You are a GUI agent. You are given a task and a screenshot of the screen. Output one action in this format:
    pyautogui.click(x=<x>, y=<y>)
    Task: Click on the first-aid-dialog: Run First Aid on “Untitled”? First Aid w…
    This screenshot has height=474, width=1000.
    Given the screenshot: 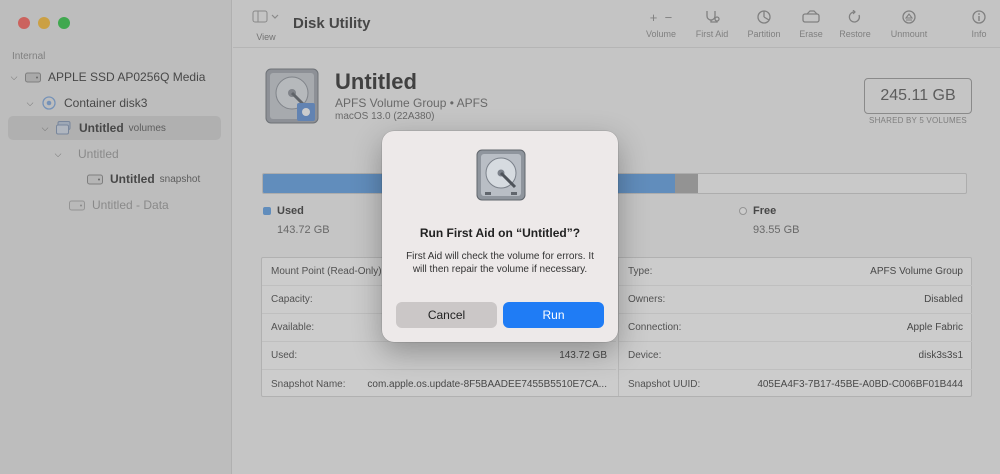 What is the action you would take?
    pyautogui.click(x=500, y=236)
    